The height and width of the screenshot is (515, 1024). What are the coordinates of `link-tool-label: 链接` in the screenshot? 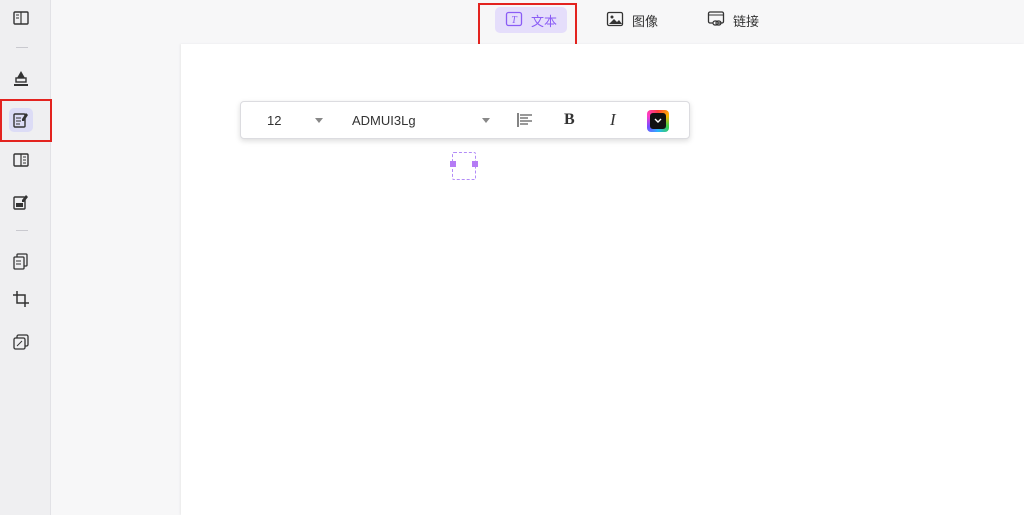 It's located at (746, 21).